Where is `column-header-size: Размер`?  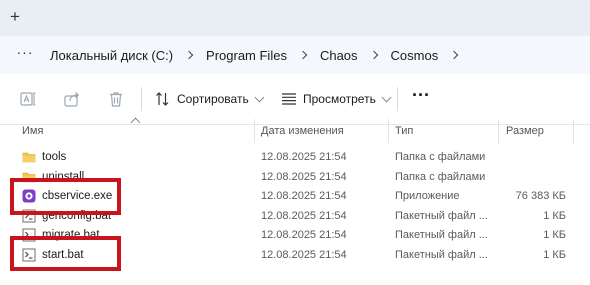 column-header-size: Размер is located at coordinates (525, 131).